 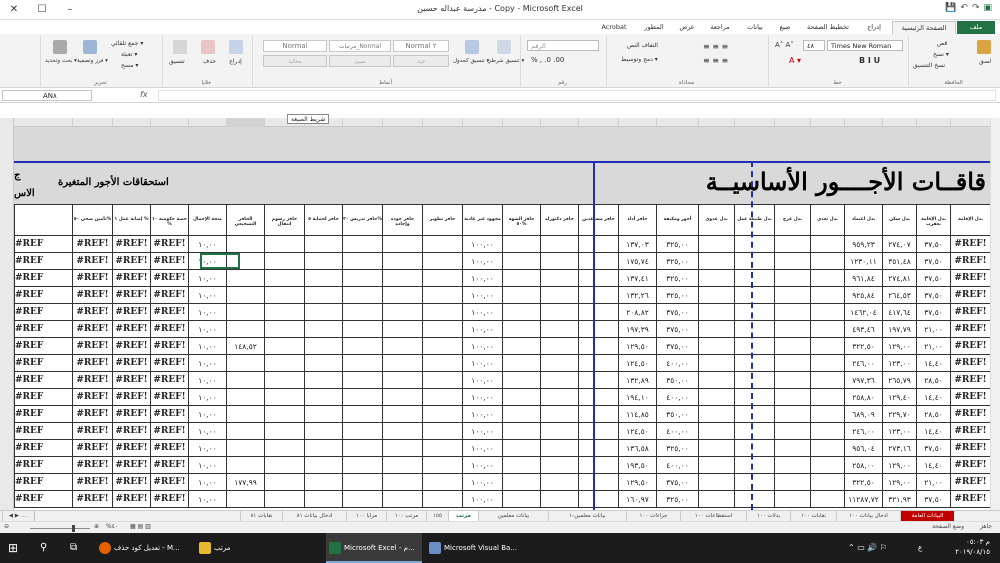 What do you see at coordinates (637, 431) in the screenshot?
I see `table-cell: ١٢٤,٥٠` at bounding box center [637, 431].